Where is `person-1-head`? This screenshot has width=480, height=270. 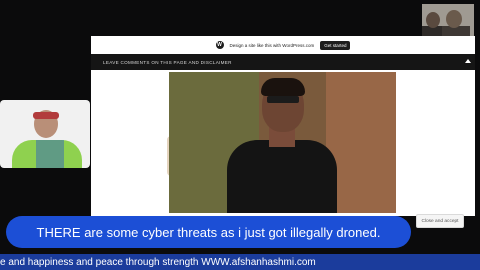
person-1-head is located at coordinates (433, 20).